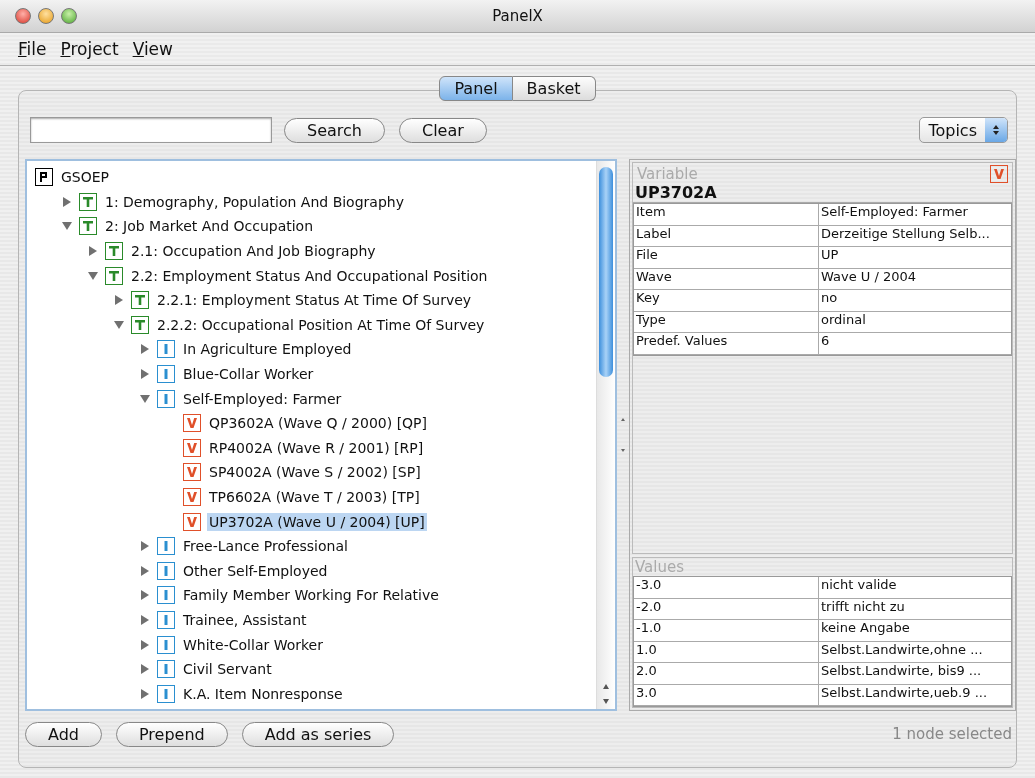 Image resolution: width=1035 pixels, height=778 pixels. Describe the element at coordinates (253, 644) in the screenshot. I see `tree-item: White-Collar Worker` at that location.